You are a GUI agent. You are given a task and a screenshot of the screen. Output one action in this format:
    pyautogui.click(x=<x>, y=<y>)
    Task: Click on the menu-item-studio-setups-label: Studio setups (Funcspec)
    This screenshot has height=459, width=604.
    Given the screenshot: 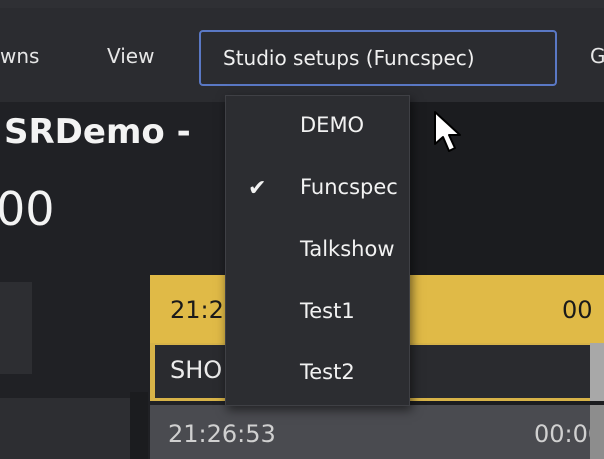 What is the action you would take?
    pyautogui.click(x=349, y=58)
    